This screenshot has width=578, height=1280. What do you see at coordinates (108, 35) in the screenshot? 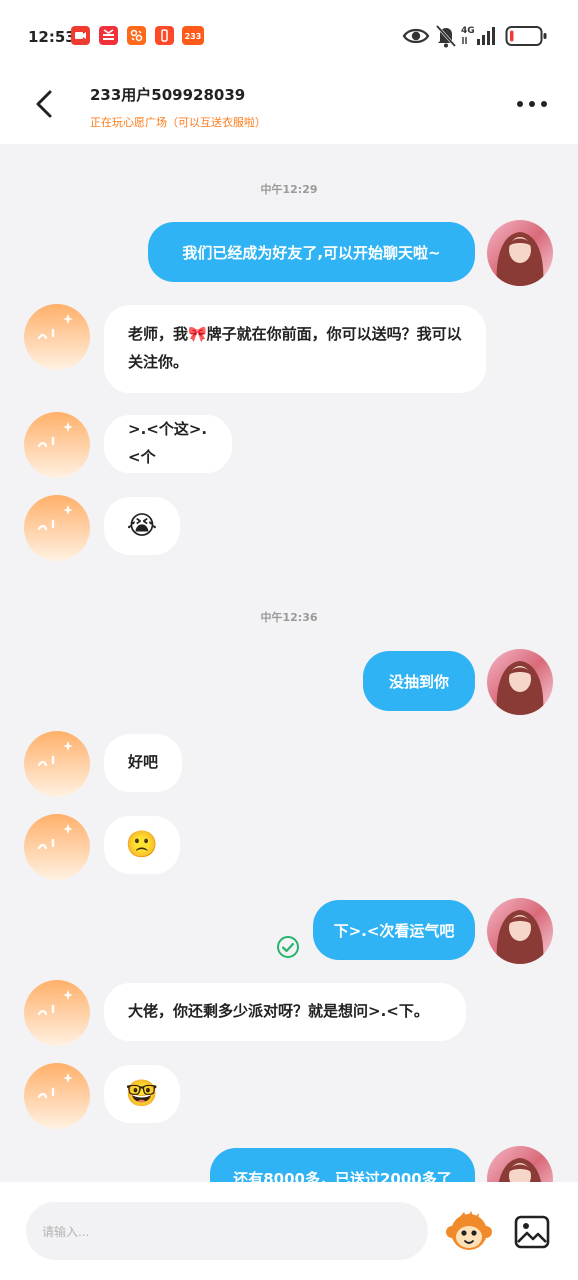
I see `shop-app-icon` at bounding box center [108, 35].